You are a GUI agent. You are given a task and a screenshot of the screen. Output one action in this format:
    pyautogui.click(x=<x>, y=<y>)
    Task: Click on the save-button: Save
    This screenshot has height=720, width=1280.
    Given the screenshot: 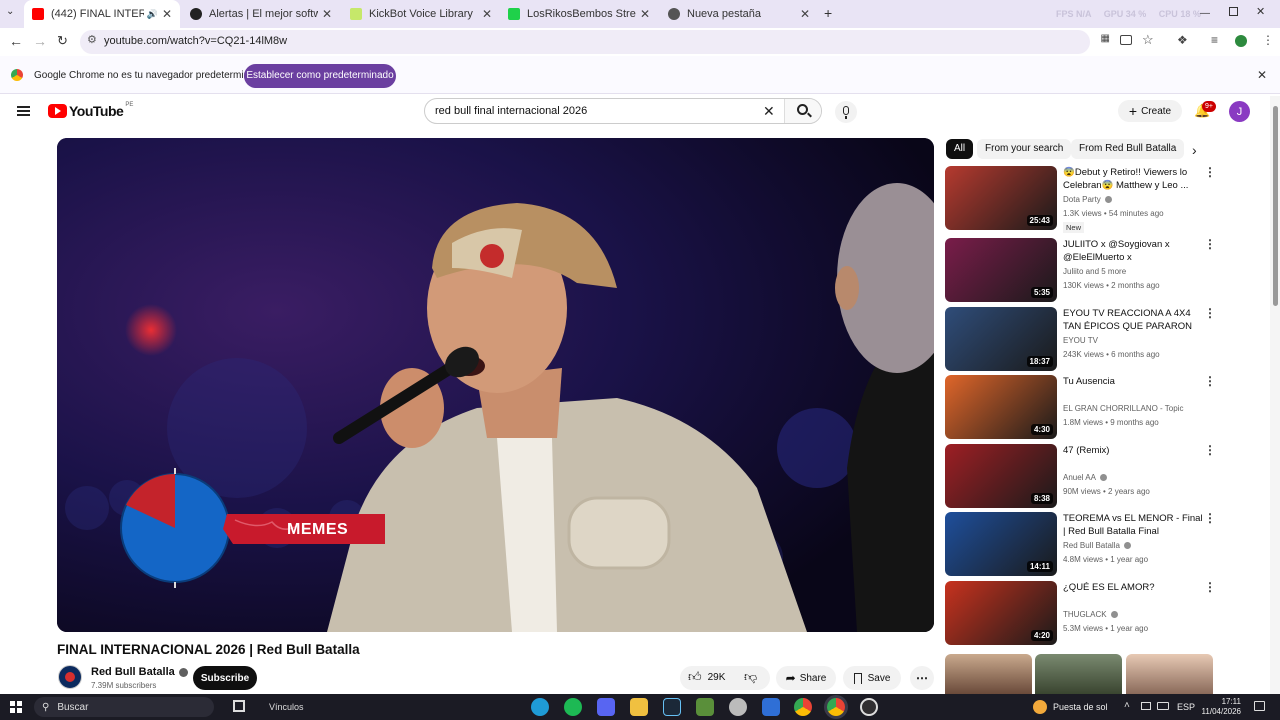 What is the action you would take?
    pyautogui.click(x=872, y=678)
    